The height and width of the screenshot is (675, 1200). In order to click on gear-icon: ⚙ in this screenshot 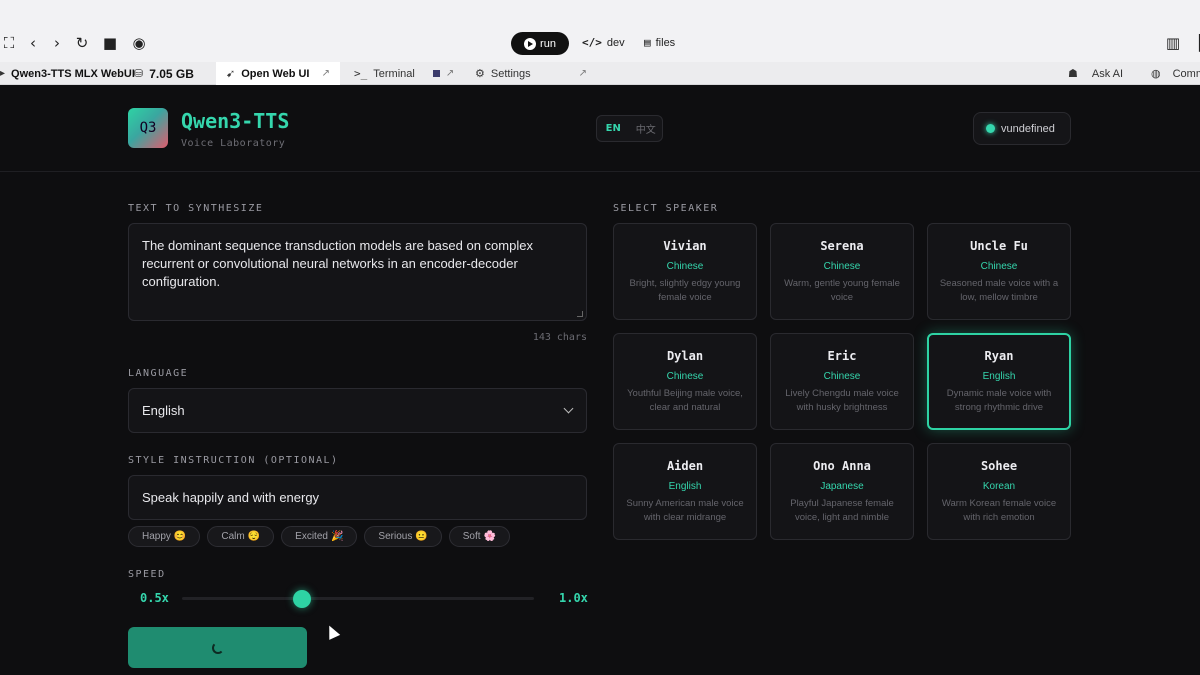, I will do `click(480, 73)`.